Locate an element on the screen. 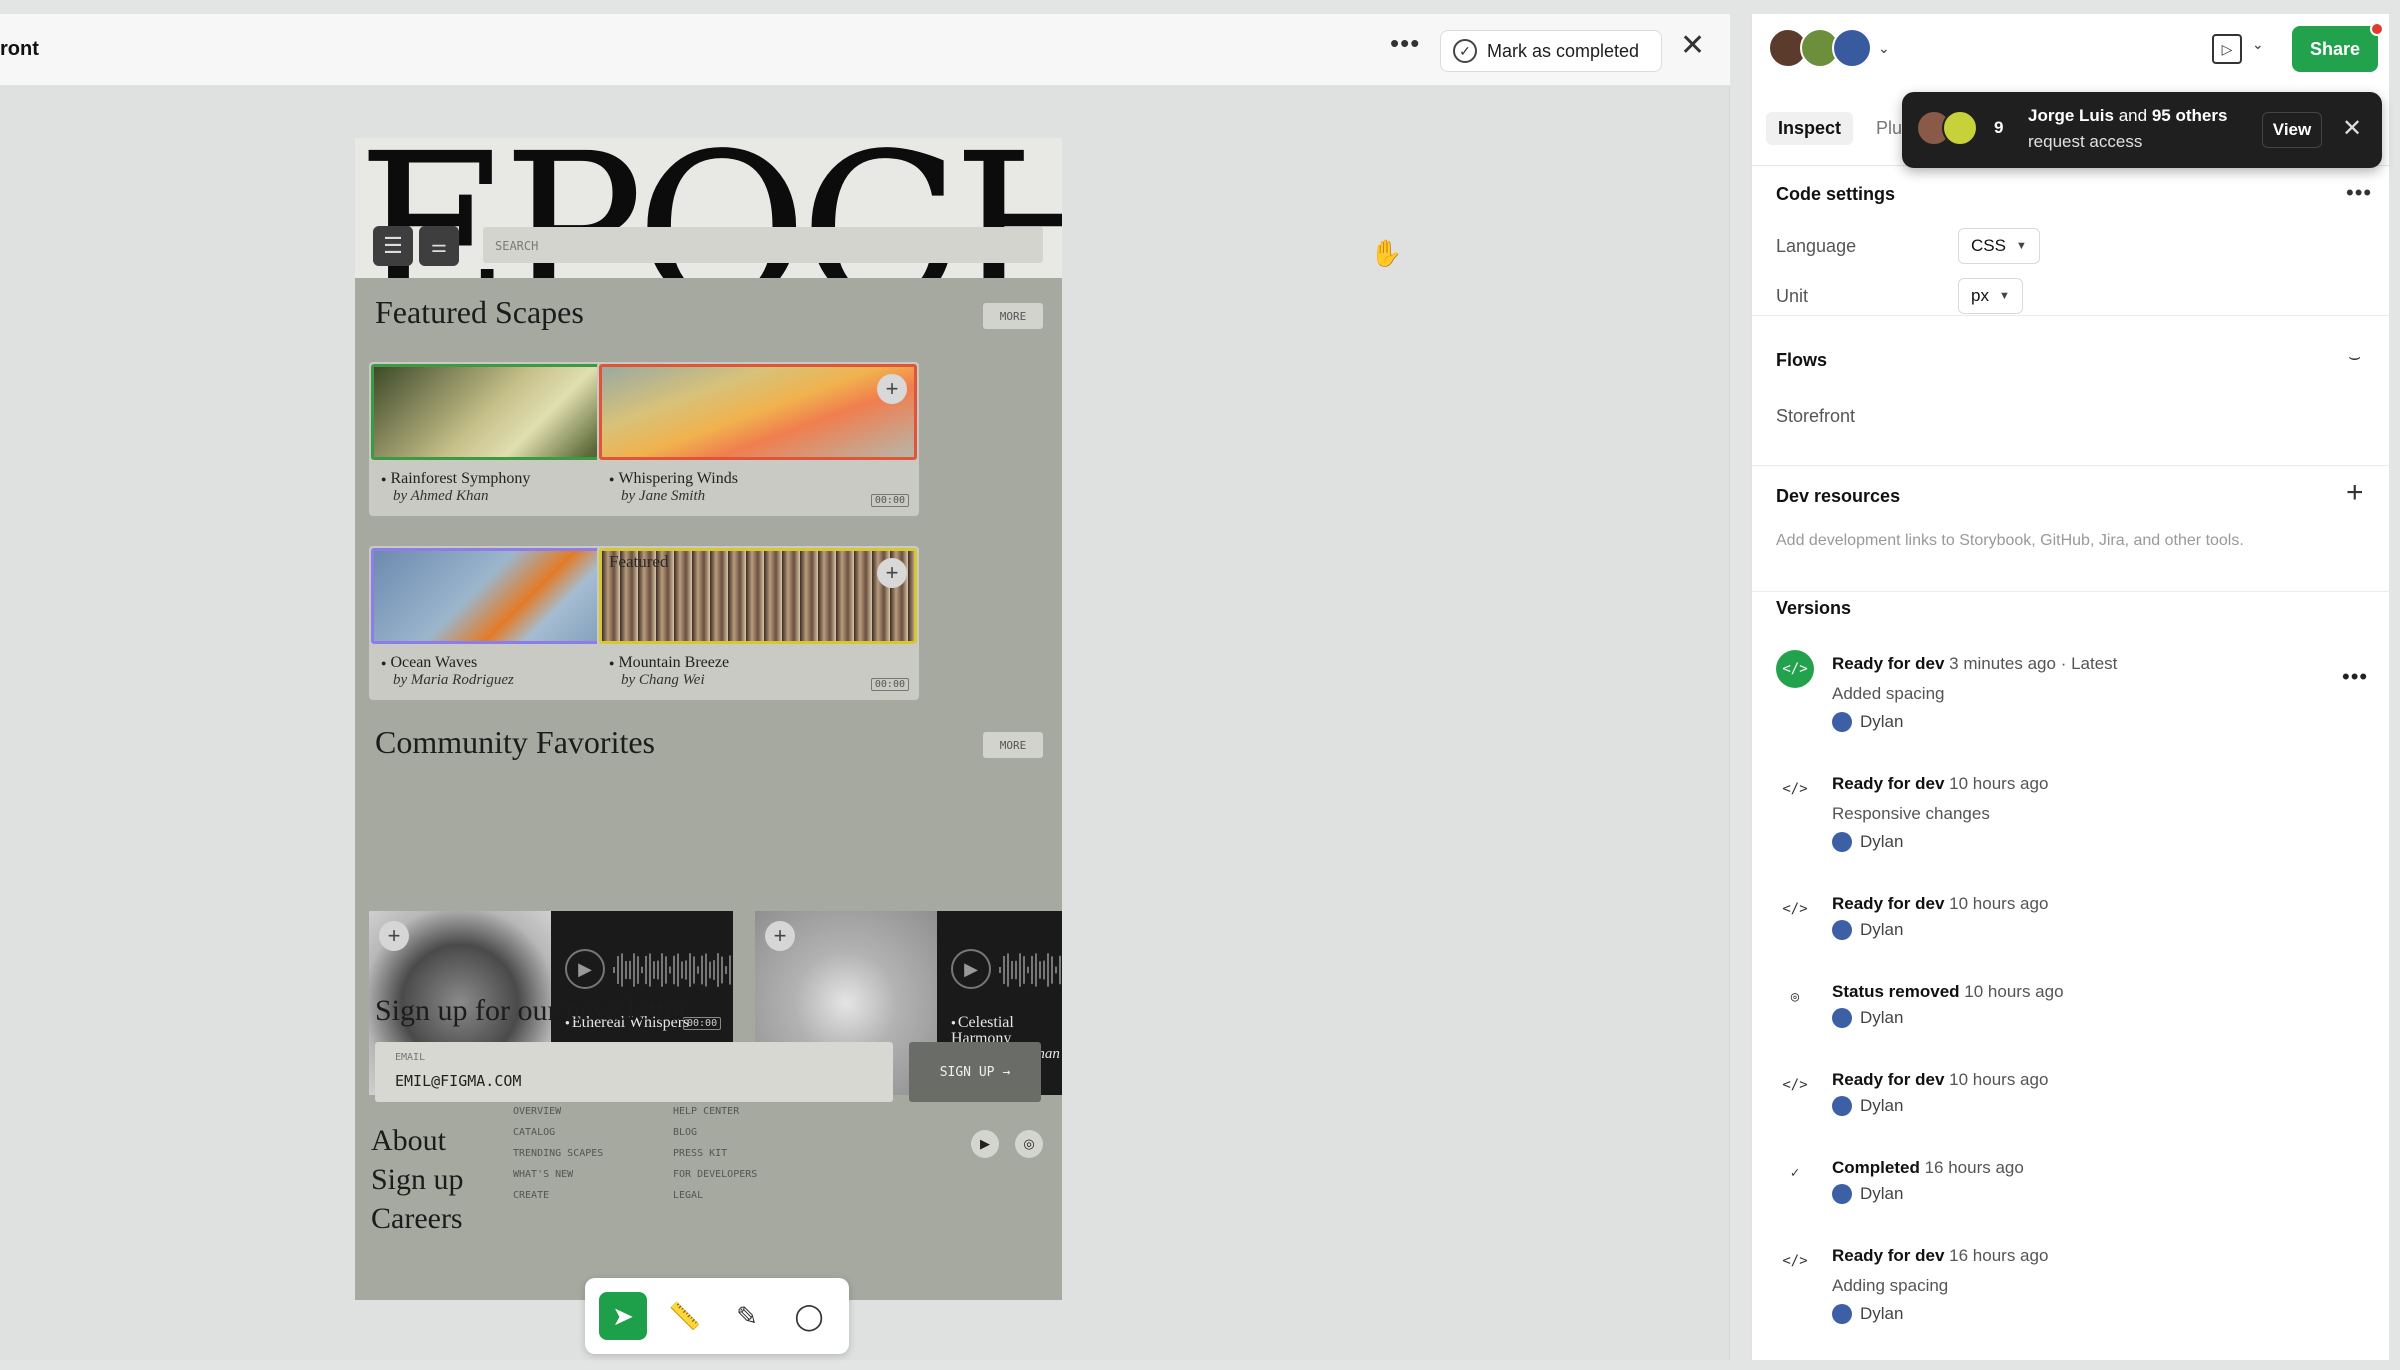 The height and width of the screenshot is (1370, 2400). cursor-icon: ➤ is located at coordinates (623, 1316).